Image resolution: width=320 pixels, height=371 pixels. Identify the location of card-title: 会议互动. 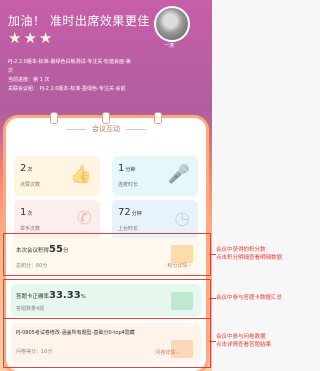
(106, 129).